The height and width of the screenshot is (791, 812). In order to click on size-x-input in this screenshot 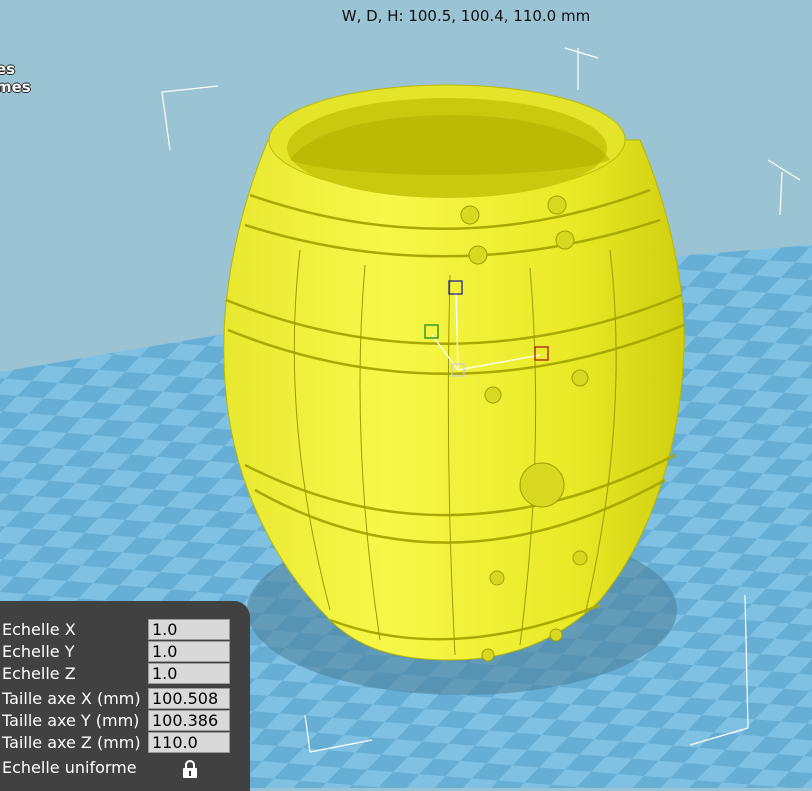, I will do `click(189, 698)`.